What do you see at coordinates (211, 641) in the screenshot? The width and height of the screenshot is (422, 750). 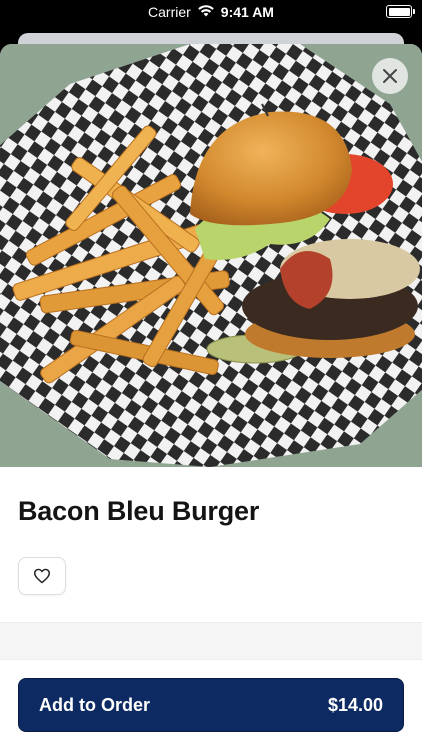 I see `section-divider` at bounding box center [211, 641].